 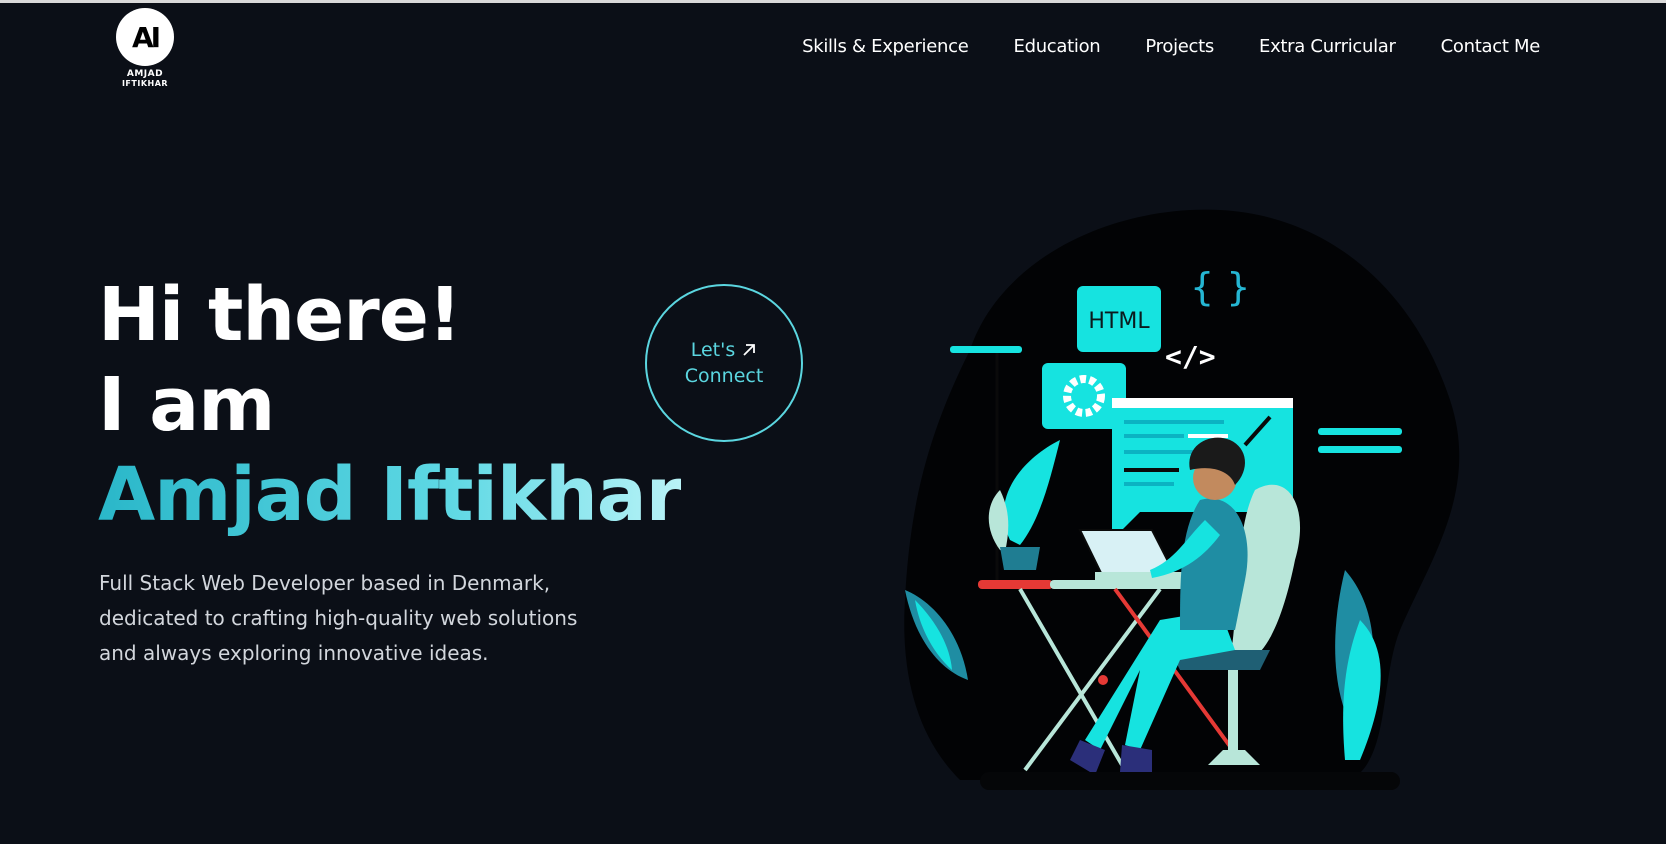 What do you see at coordinates (186, 405) in the screenshot?
I see `hero-intro: I am` at bounding box center [186, 405].